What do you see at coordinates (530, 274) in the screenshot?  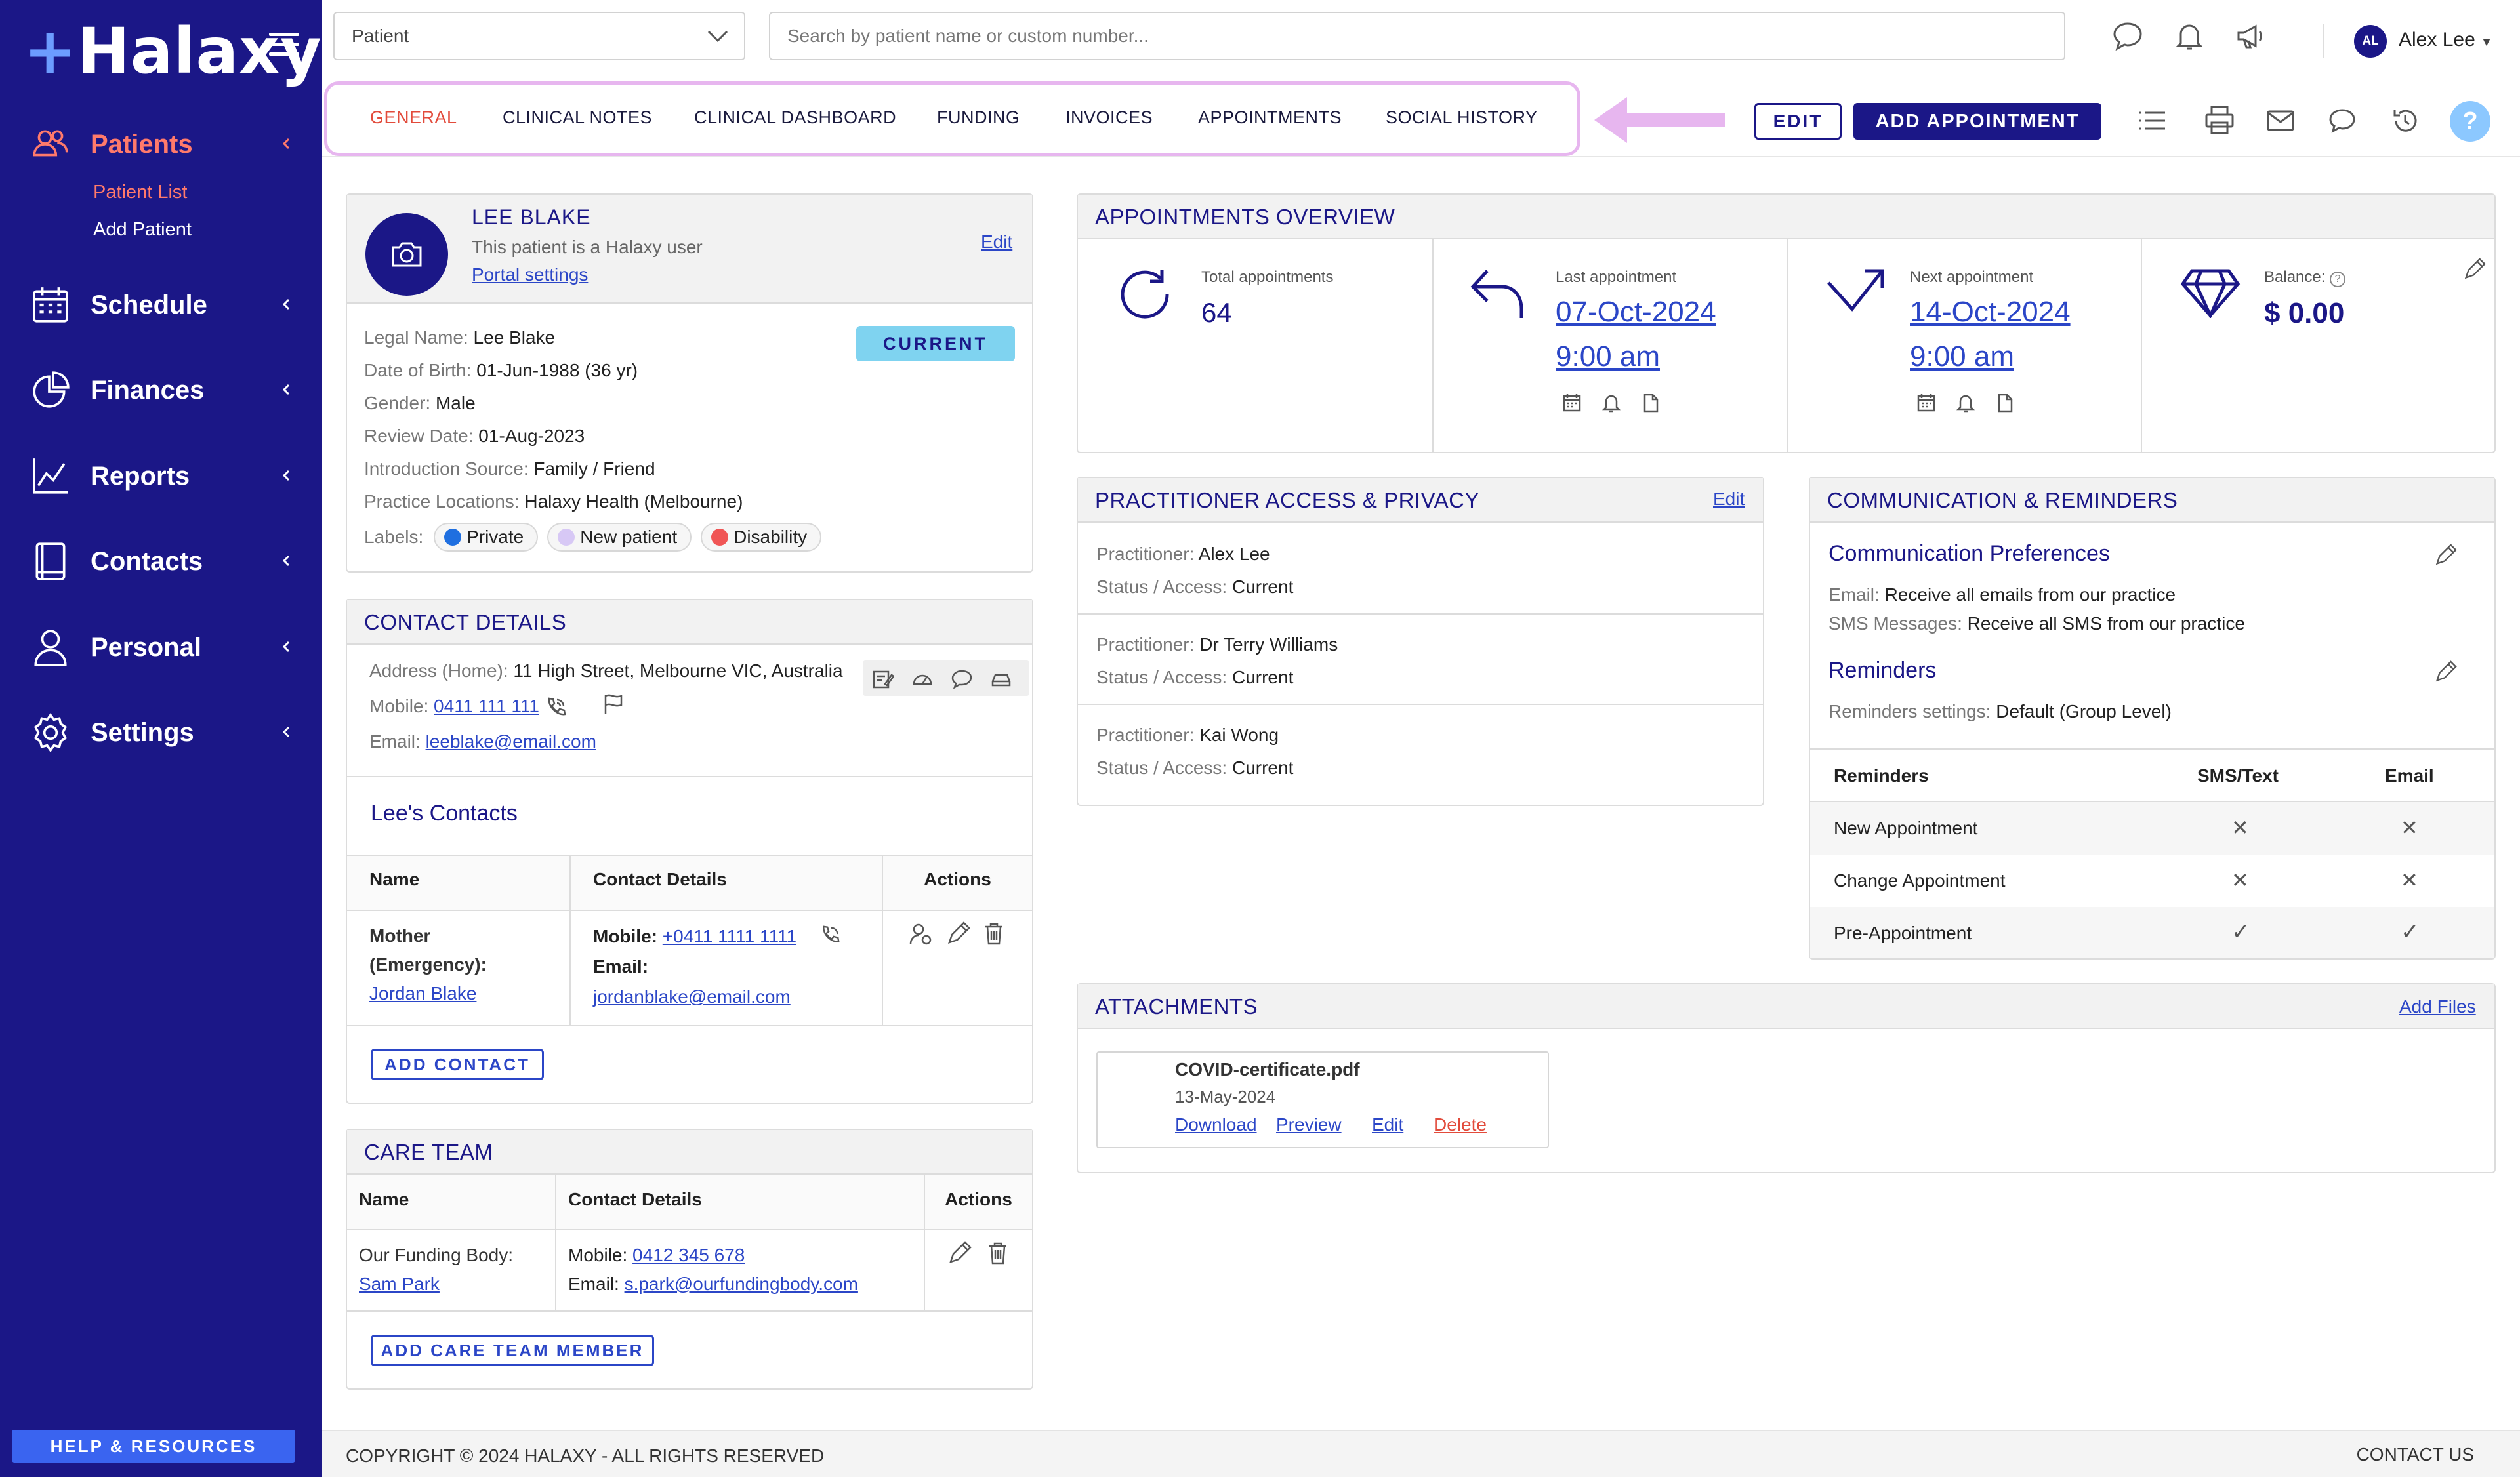 I see `portal-settings-link: Portal settings` at bounding box center [530, 274].